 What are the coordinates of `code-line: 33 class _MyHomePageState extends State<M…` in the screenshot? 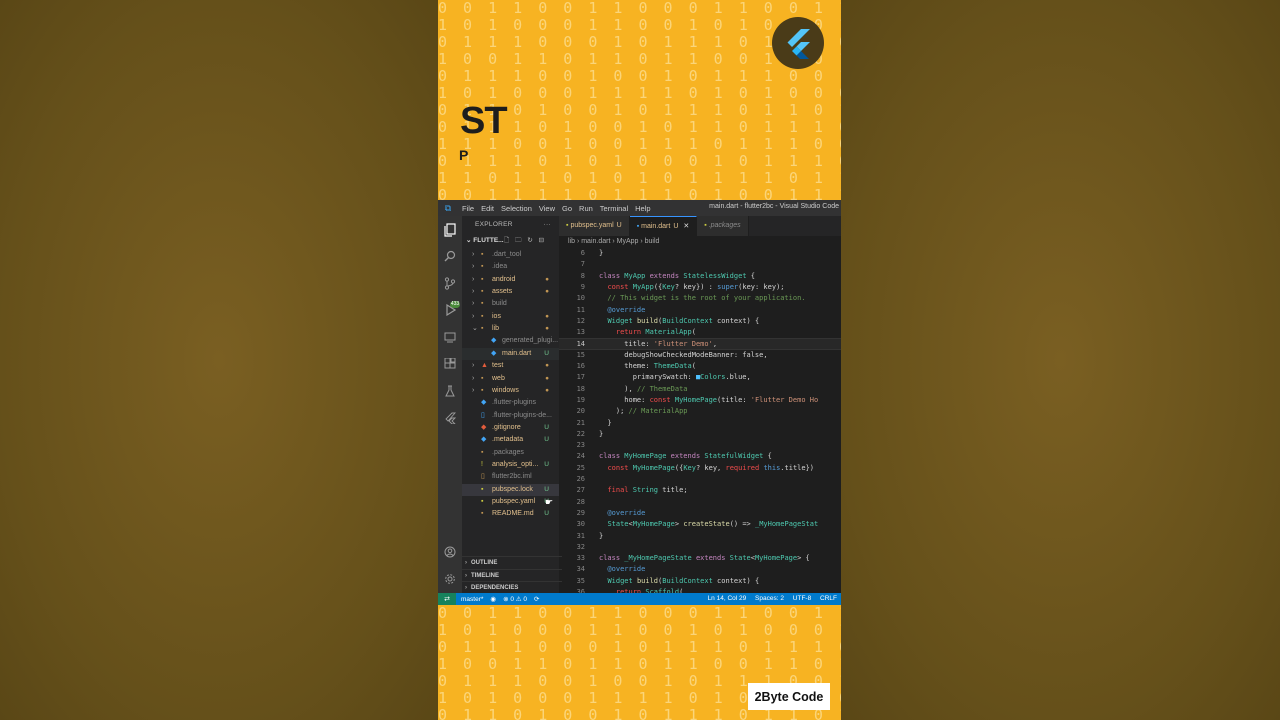 It's located at (700, 558).